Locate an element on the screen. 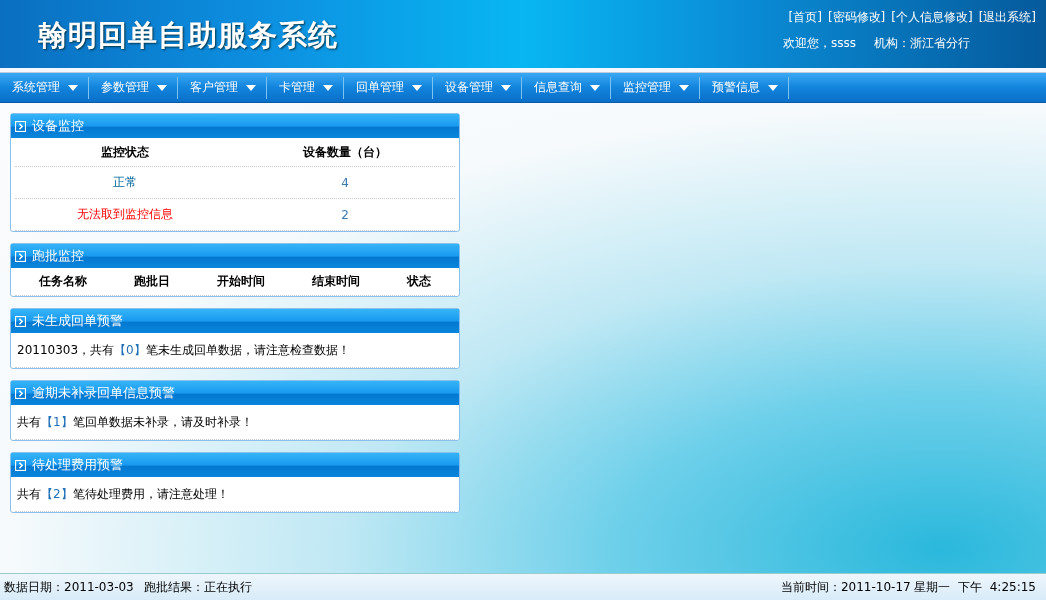  column-header: 结束时间 is located at coordinates (336, 281).